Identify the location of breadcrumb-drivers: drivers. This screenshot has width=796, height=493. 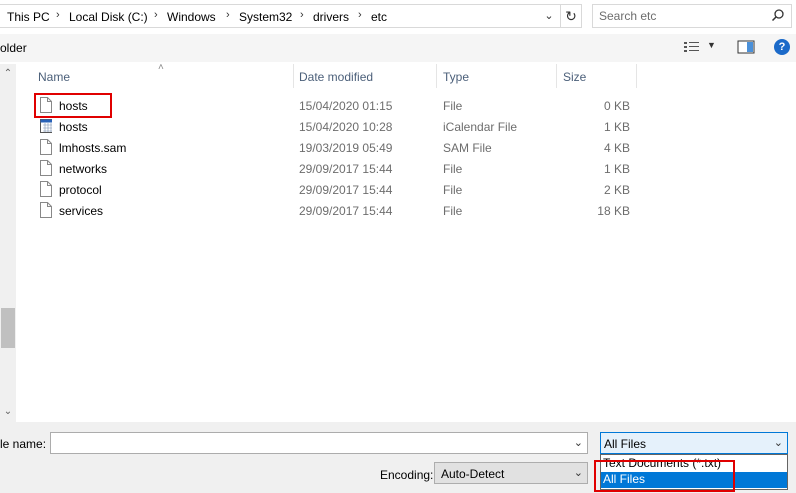
(331, 17).